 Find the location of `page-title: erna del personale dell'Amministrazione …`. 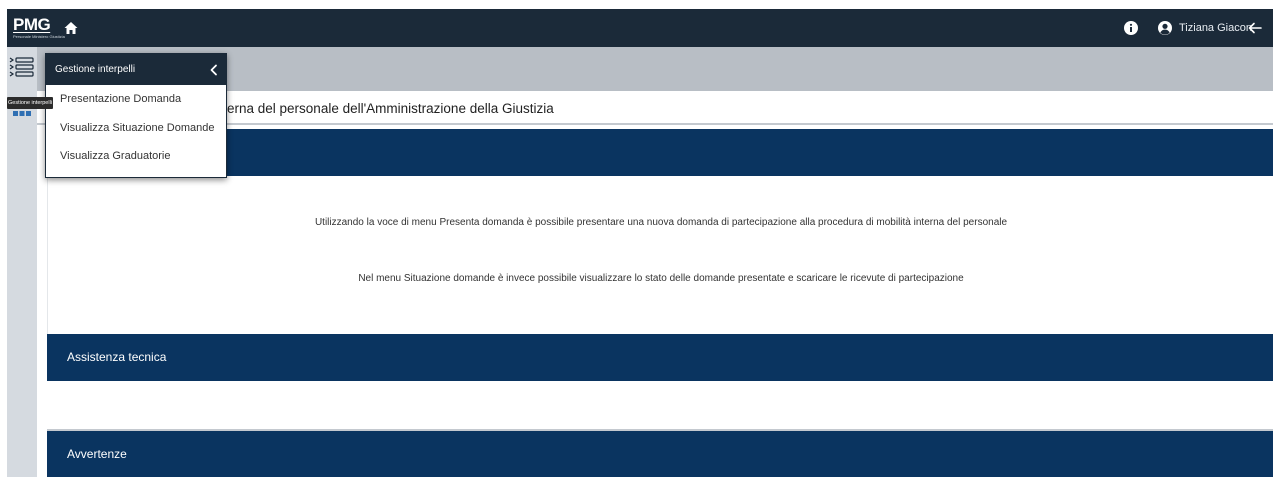

page-title: erna del personale dell'Amministrazione … is located at coordinates (390, 108).